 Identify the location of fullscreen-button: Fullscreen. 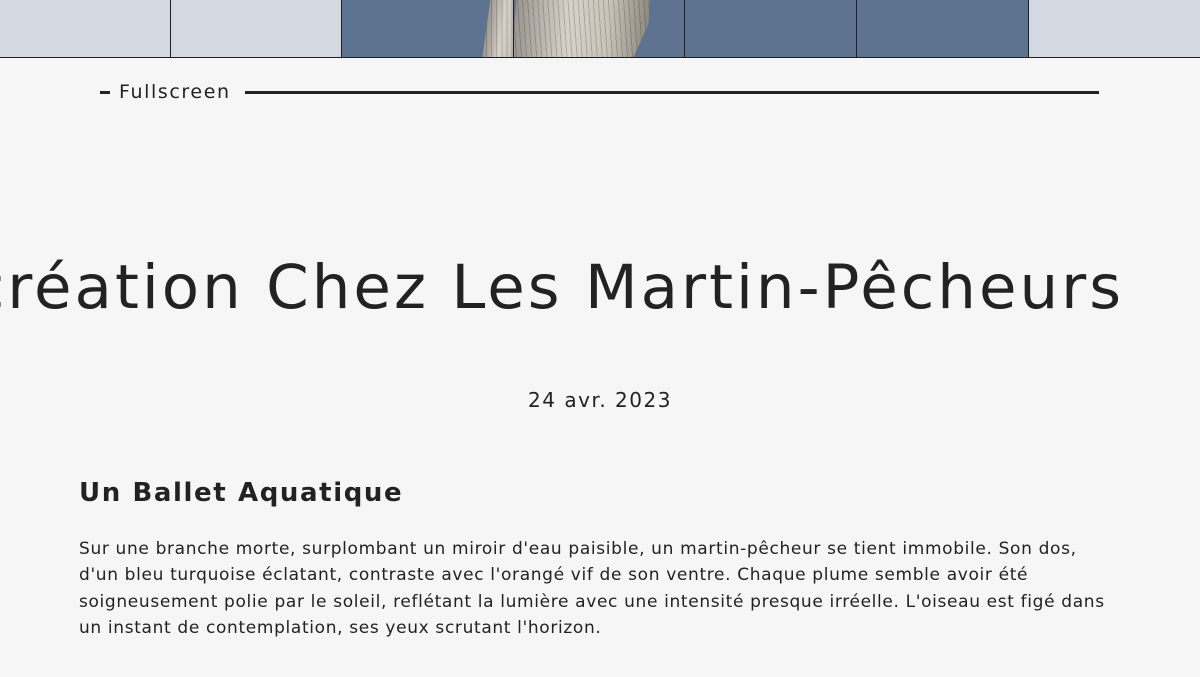
(175, 92).